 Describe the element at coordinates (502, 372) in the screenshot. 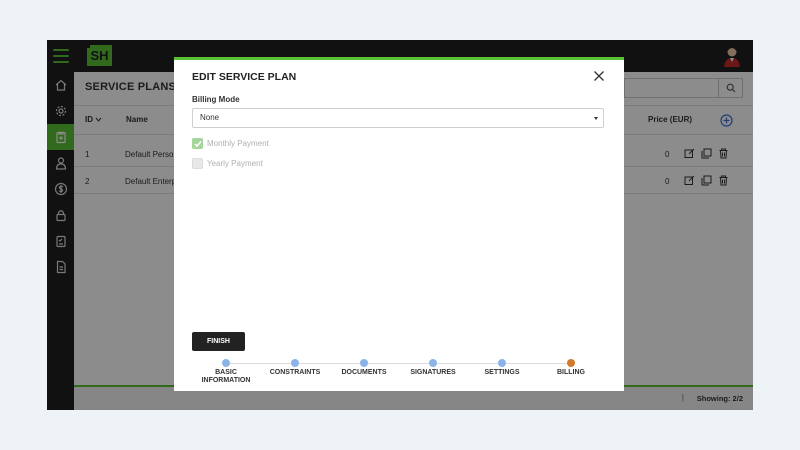

I see `step-label: SETTINGS` at that location.